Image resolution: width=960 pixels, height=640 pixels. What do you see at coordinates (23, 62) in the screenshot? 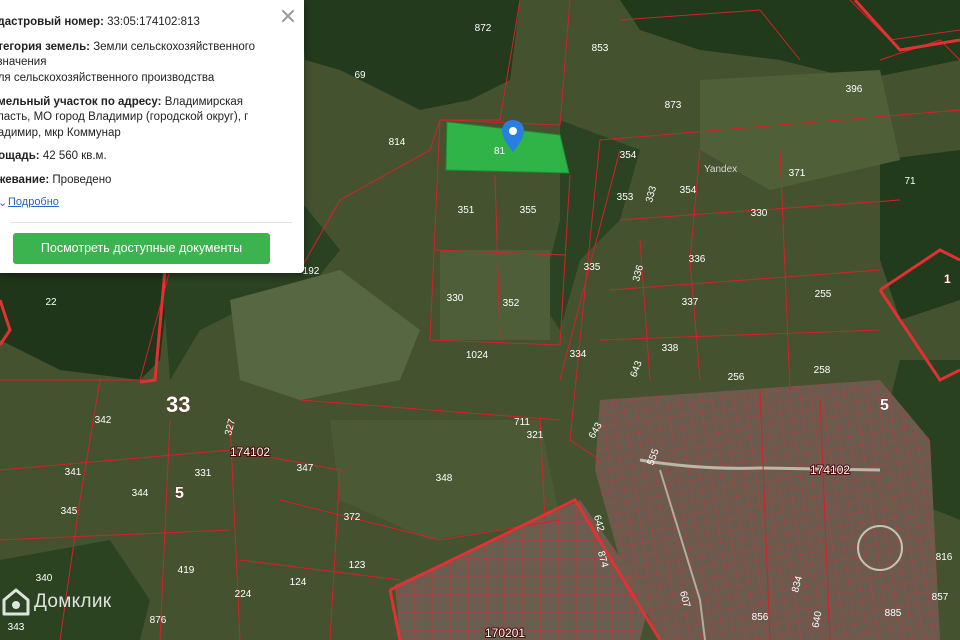
I see `land-category-value-2: азначения` at bounding box center [23, 62].